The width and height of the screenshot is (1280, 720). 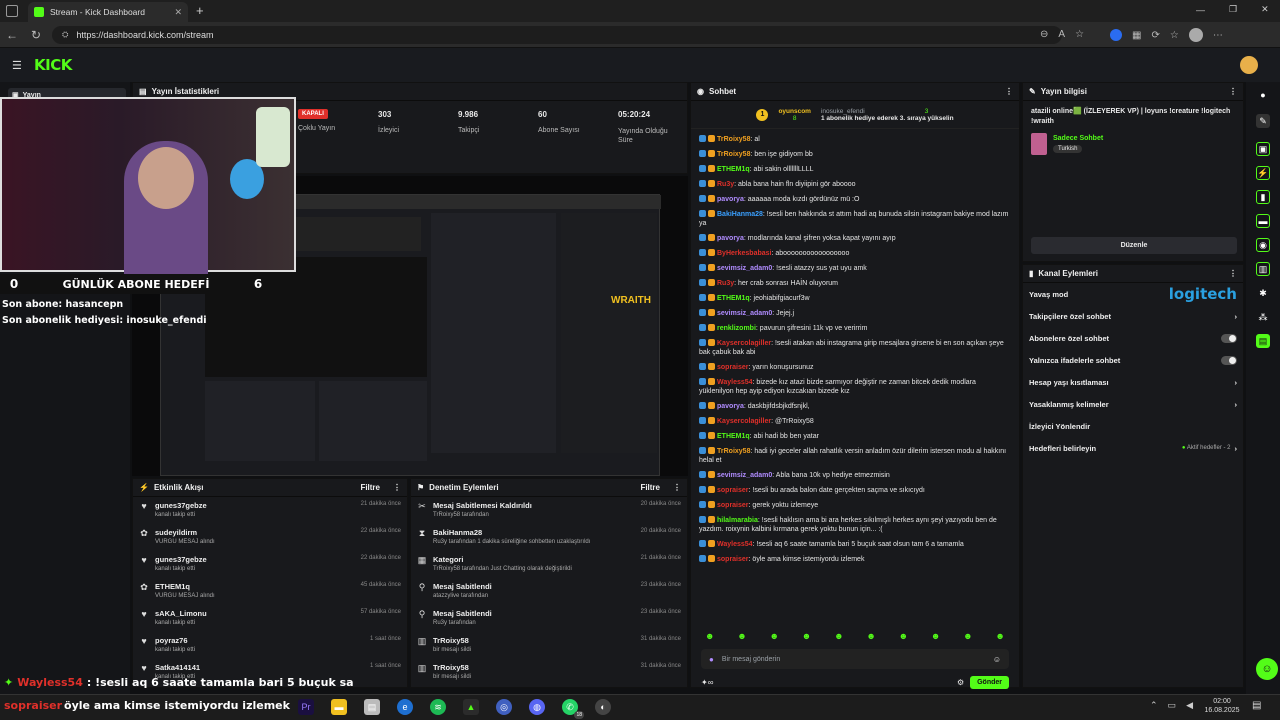 What do you see at coordinates (573, 709) in the screenshot?
I see `whatsapp-icon: ✆ 18` at bounding box center [573, 709].